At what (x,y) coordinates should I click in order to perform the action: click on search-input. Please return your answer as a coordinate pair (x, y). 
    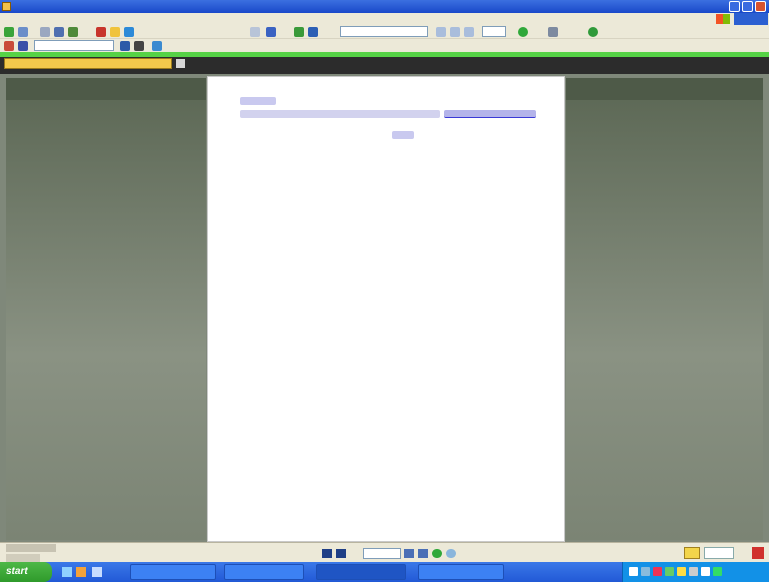
    Looking at the image, I should click on (384, 31).